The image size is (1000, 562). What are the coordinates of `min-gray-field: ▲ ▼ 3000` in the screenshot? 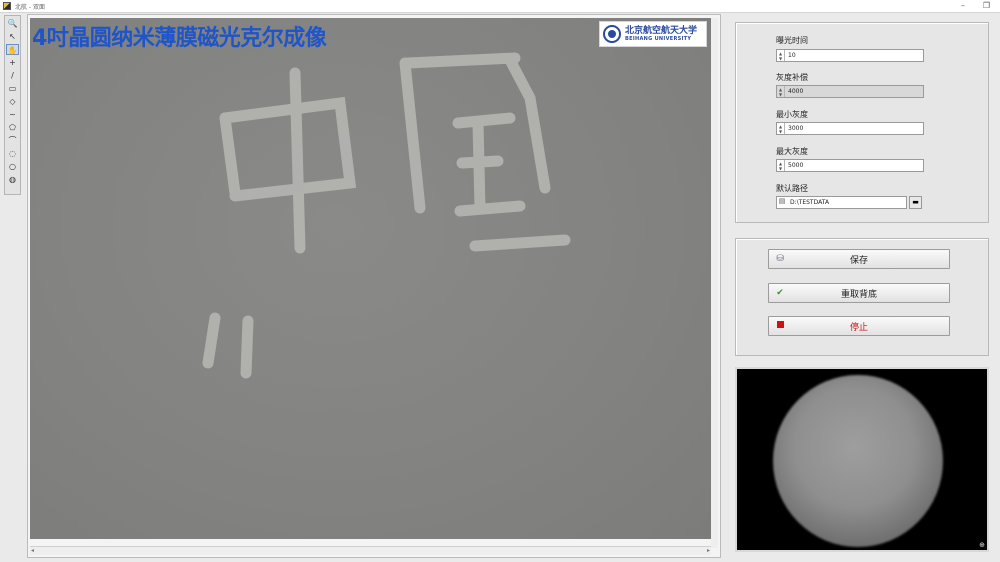 It's located at (850, 128).